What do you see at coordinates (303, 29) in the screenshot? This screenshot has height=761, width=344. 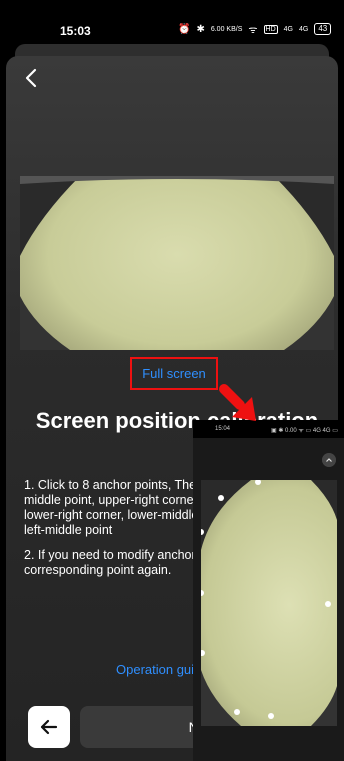 I see `signal-2: 4G` at bounding box center [303, 29].